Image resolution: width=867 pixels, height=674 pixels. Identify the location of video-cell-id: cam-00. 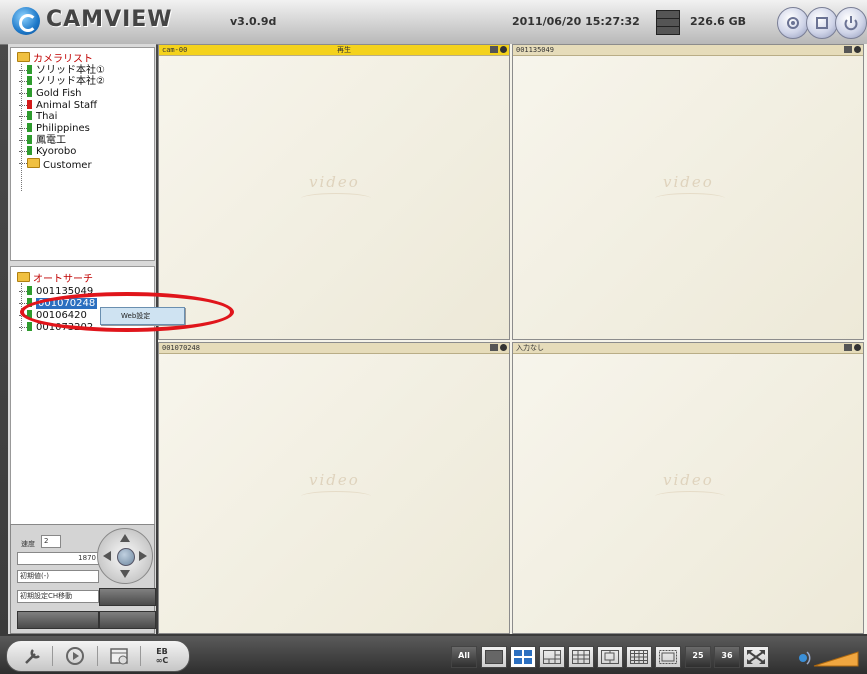
(175, 50).